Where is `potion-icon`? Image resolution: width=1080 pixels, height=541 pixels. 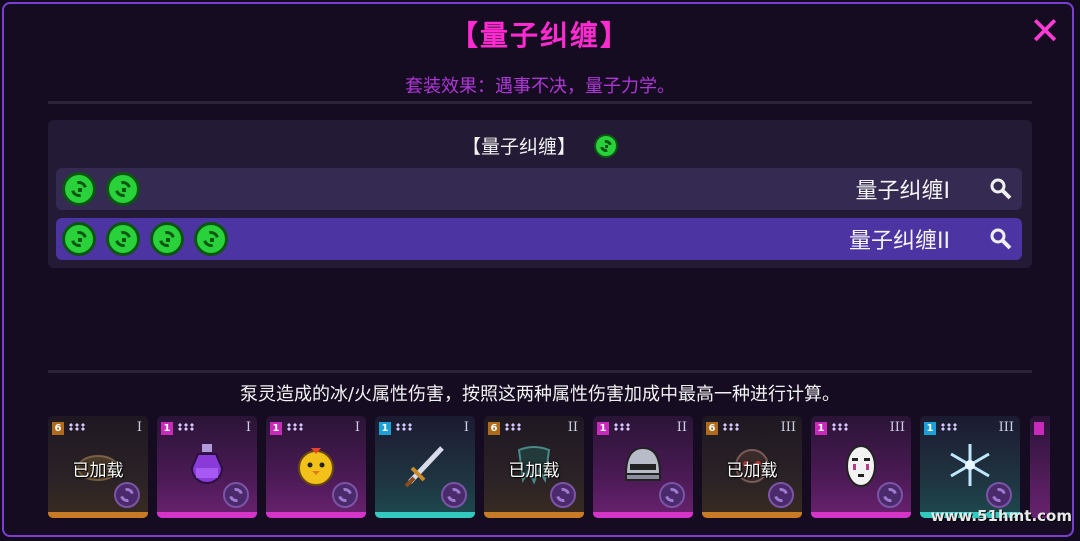 potion-icon is located at coordinates (207, 464).